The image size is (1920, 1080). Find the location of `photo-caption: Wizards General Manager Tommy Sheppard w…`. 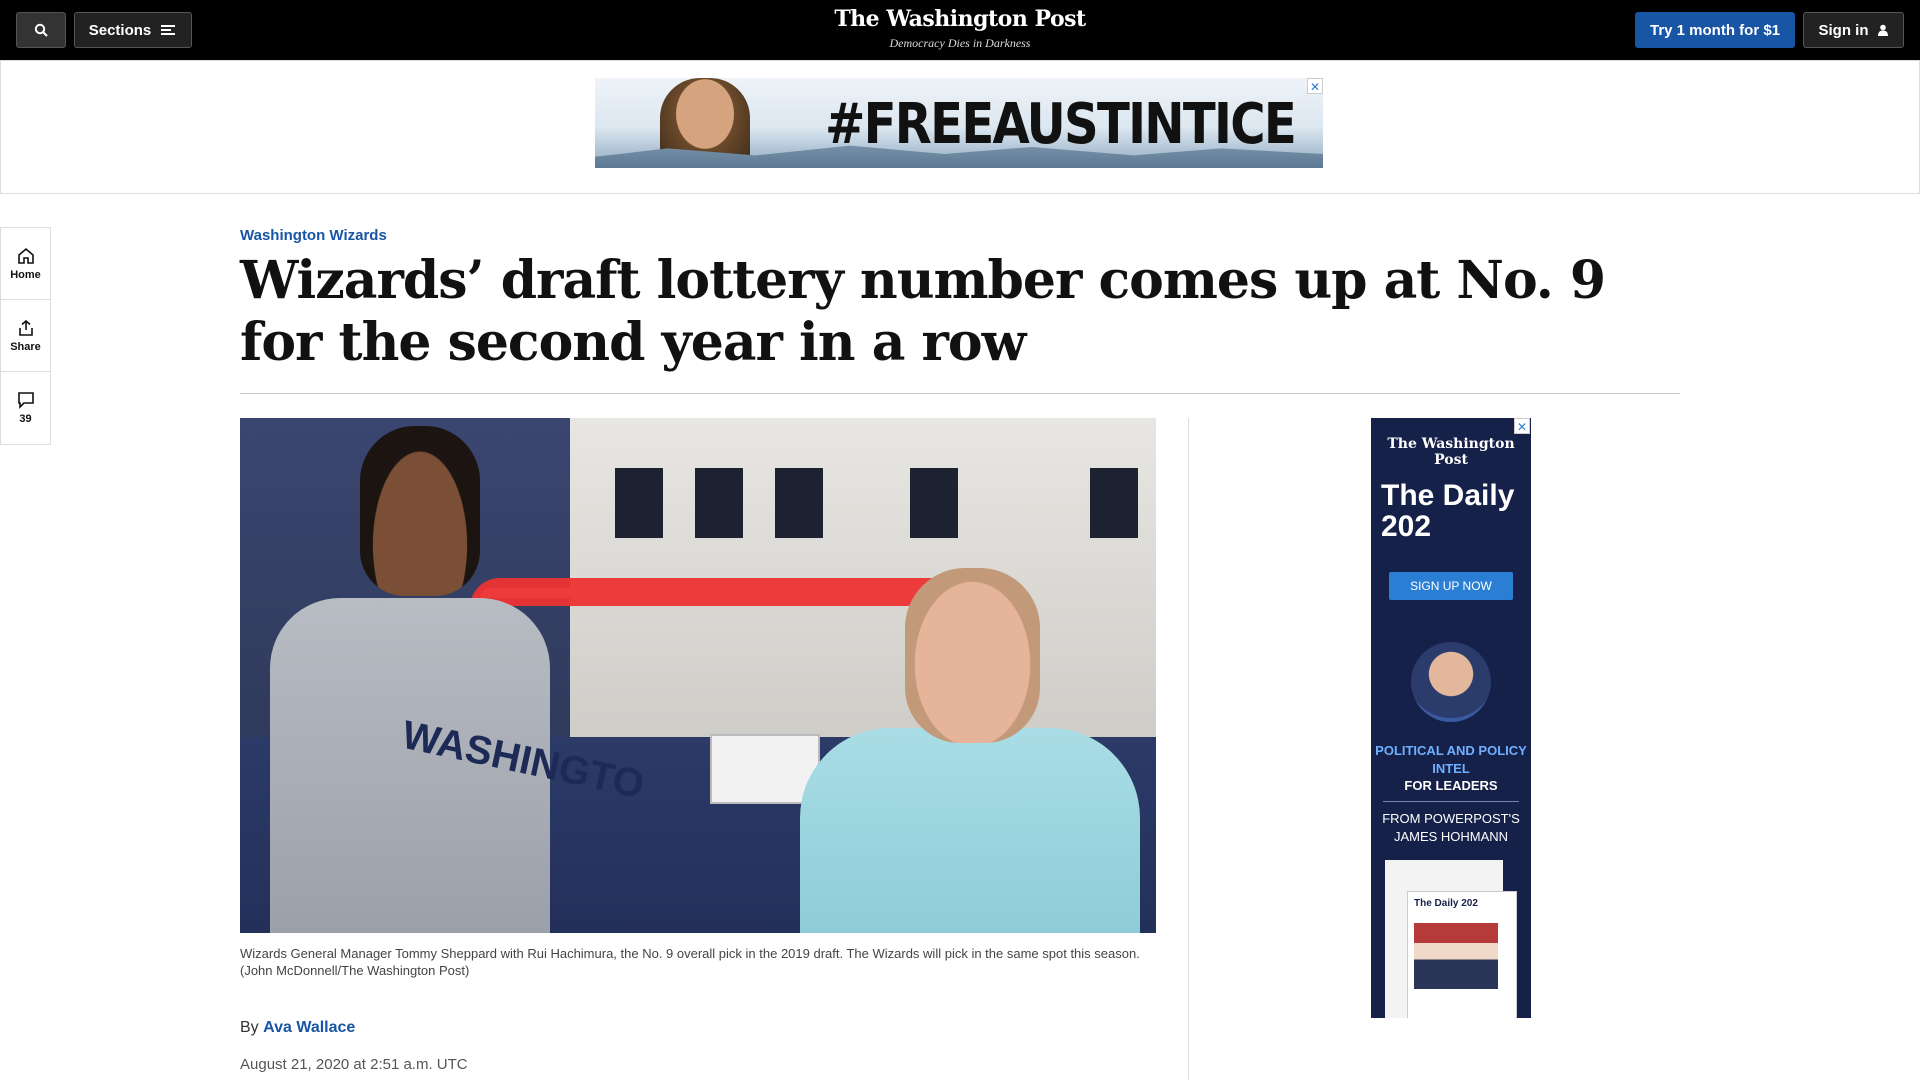

photo-caption: Wizards General Manager Tommy Sheppard w… is located at coordinates (690, 962).